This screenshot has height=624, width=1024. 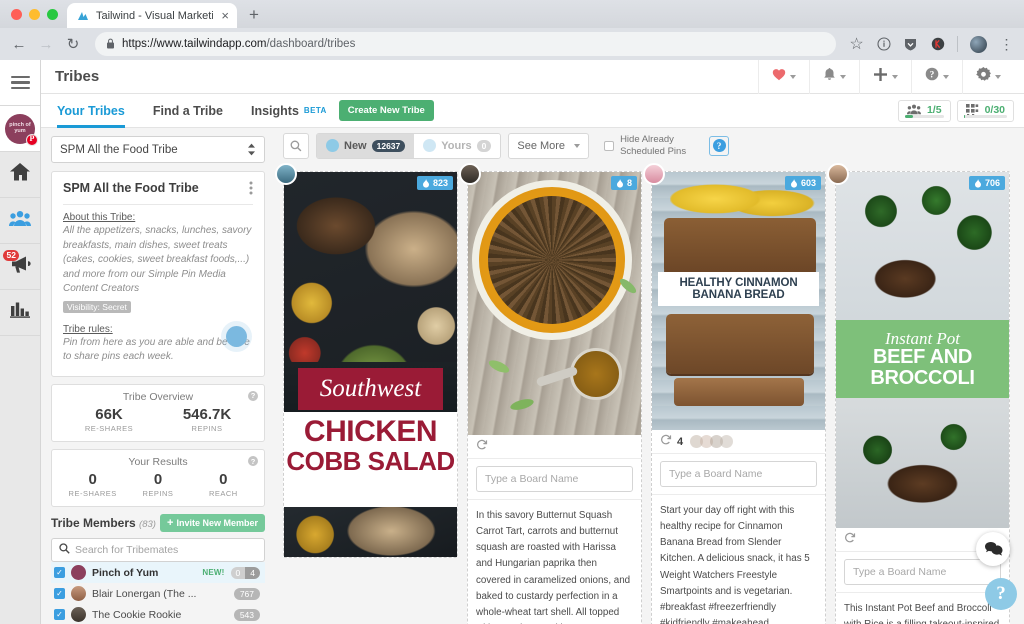 I want to click on tribe-select: SPM All the Food Tribe, so click(x=158, y=149).